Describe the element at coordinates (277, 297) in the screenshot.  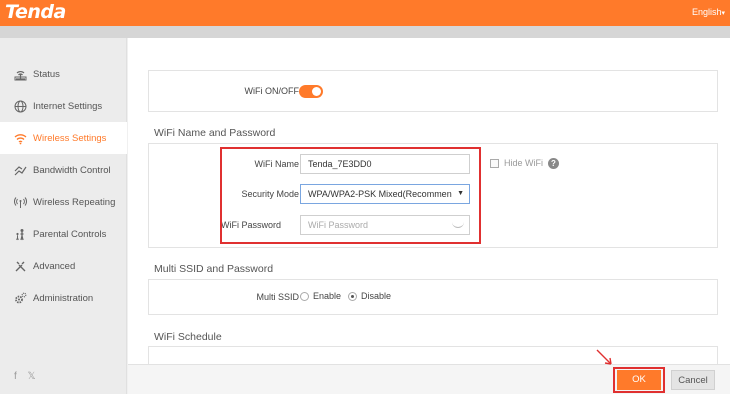
I see `multi-ssid-label: Multi SSID` at that location.